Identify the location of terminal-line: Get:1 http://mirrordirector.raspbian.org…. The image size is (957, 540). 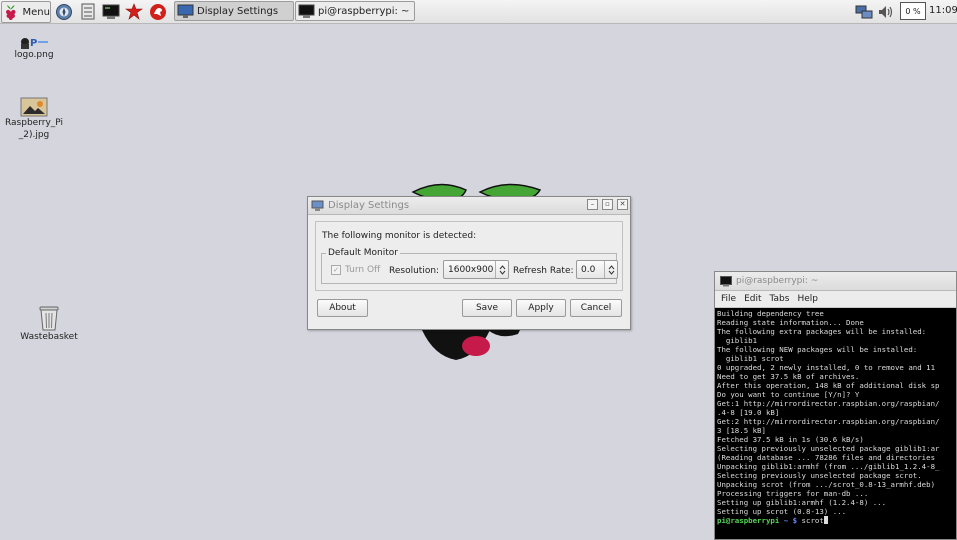
(828, 403).